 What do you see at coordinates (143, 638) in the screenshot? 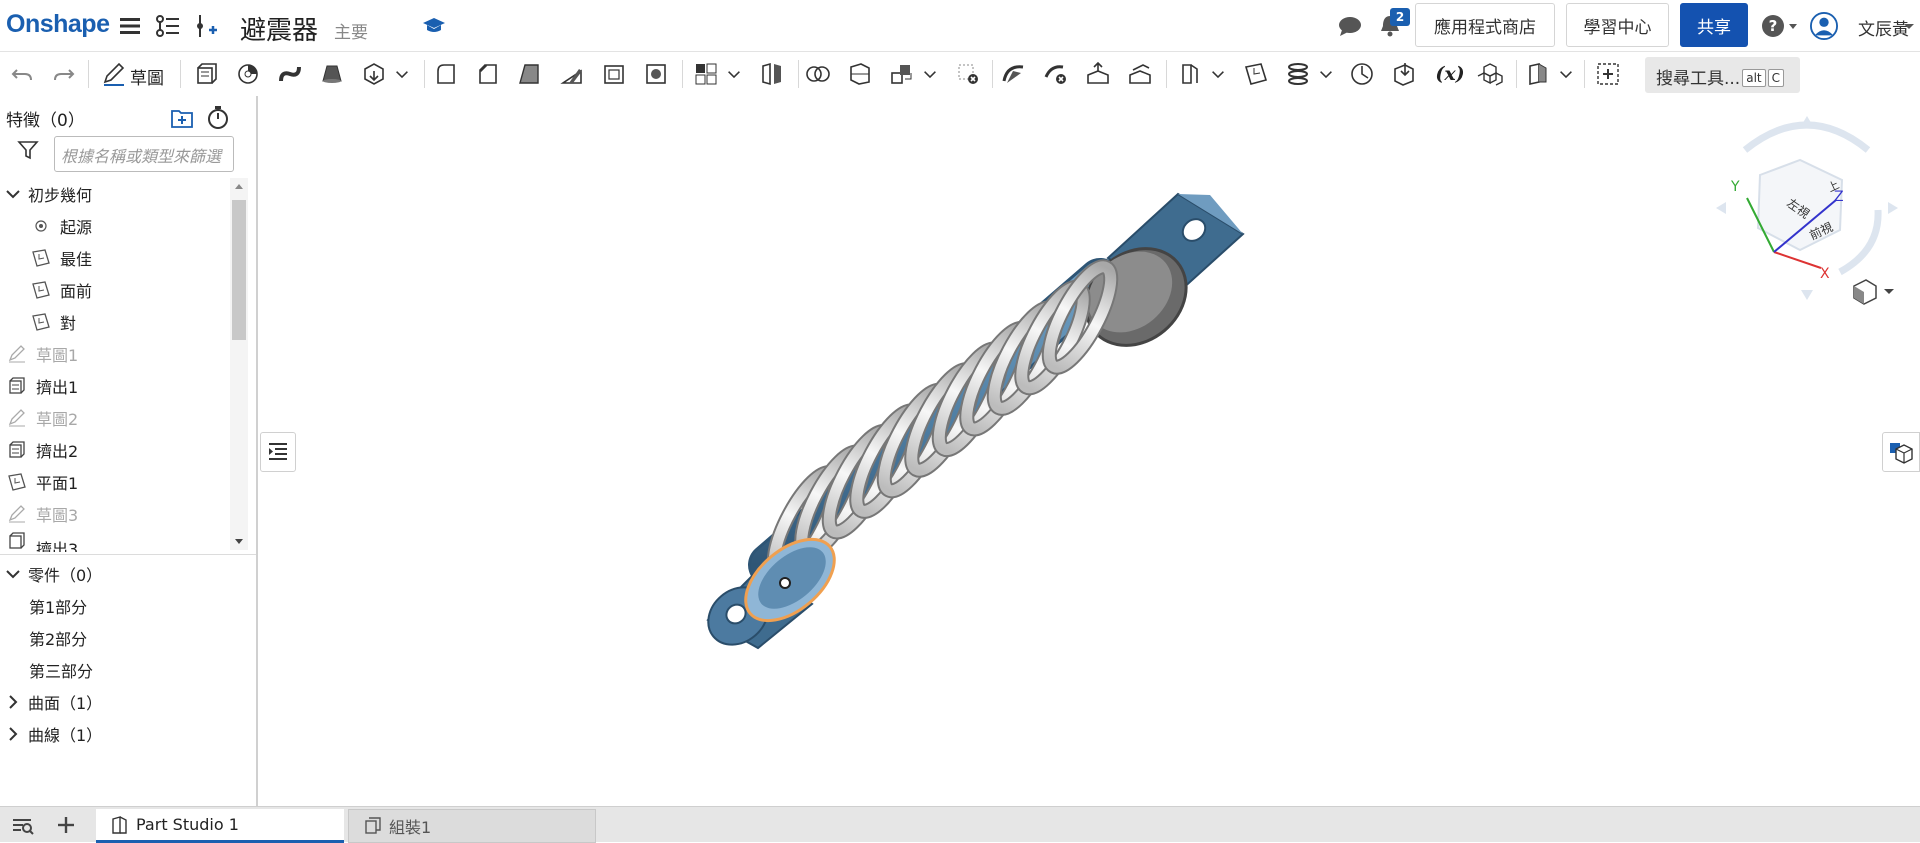
I see `part-item: 第2部分` at bounding box center [143, 638].